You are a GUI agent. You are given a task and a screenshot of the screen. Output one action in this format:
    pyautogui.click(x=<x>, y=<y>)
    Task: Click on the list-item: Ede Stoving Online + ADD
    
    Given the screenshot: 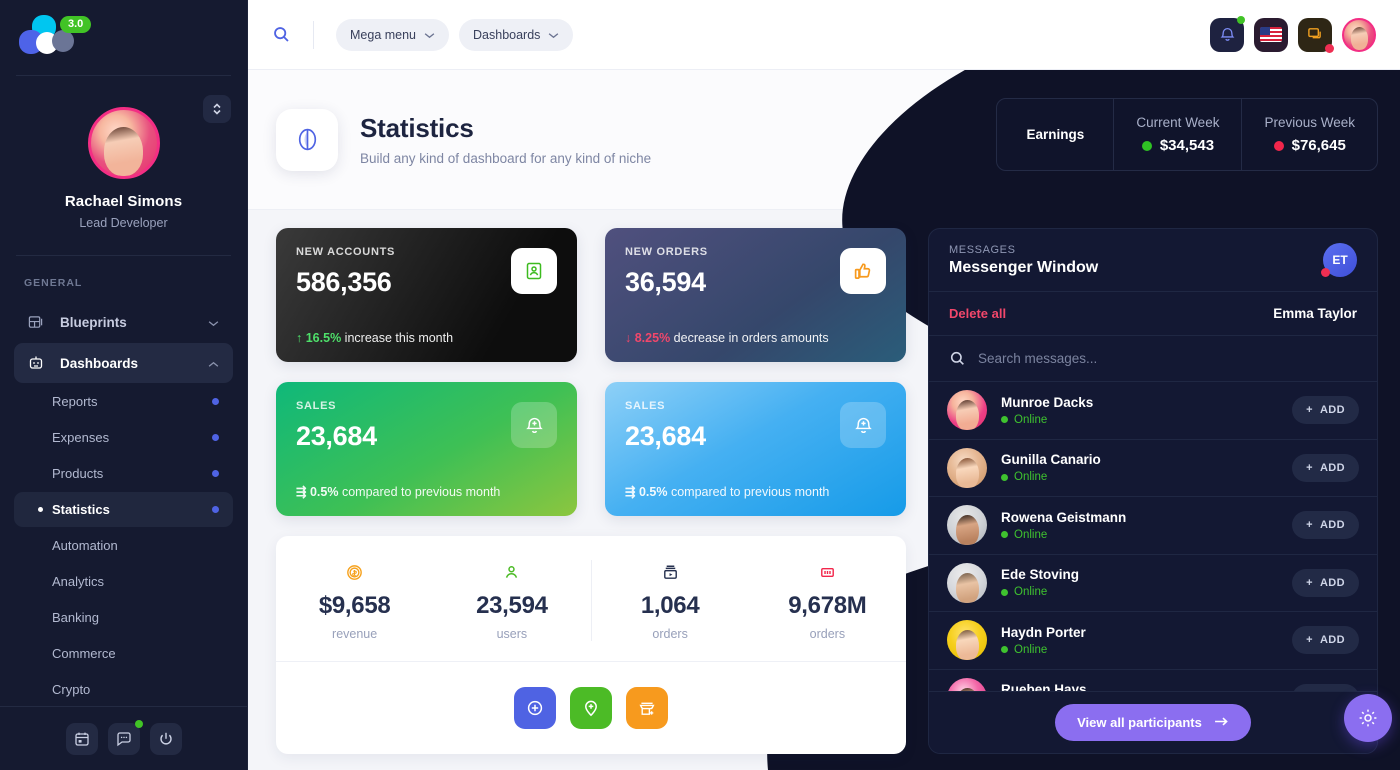 What is the action you would take?
    pyautogui.click(x=1153, y=583)
    